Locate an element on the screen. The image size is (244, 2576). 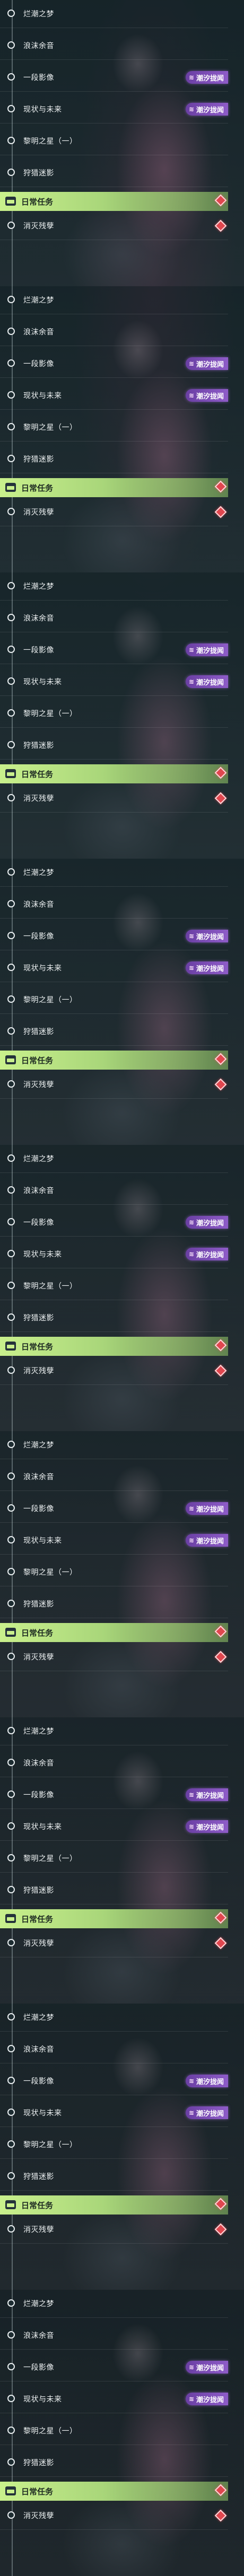
calendar-icon is located at coordinates (10, 1059).